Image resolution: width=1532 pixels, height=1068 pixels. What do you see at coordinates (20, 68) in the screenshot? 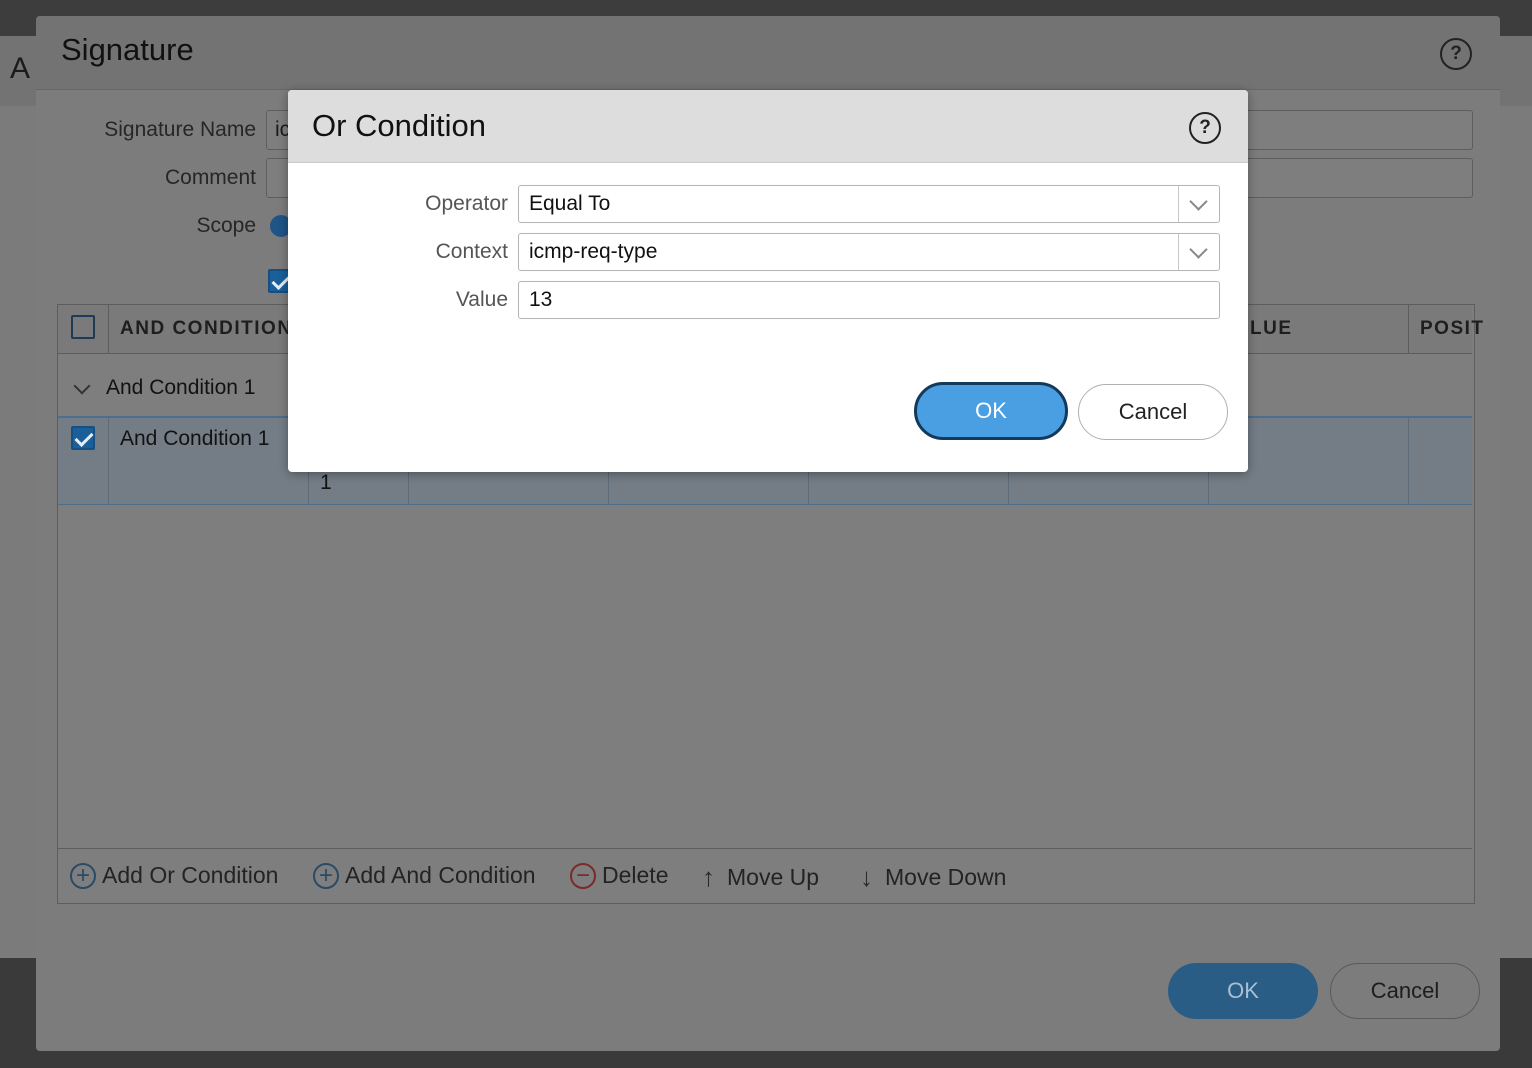
I see `background-app-title: A` at bounding box center [20, 68].